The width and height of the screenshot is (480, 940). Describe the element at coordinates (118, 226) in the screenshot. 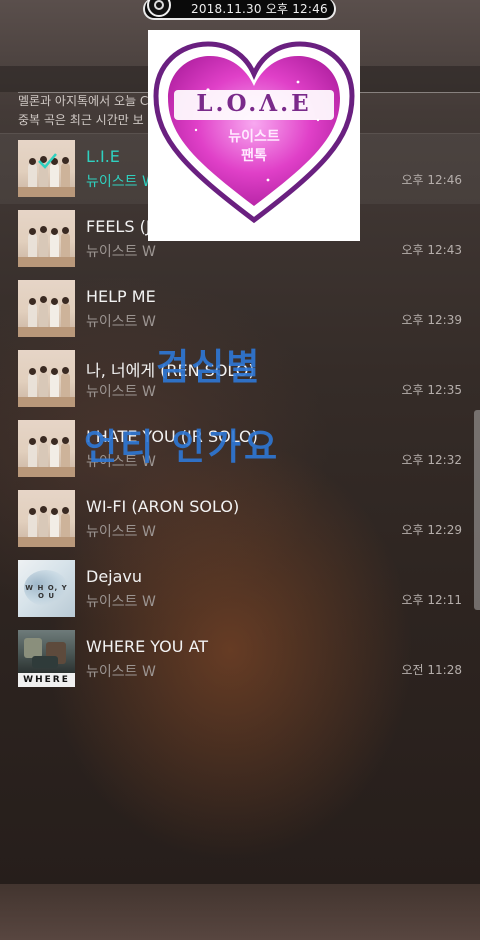

I see `track-title: FEELS (J` at that location.